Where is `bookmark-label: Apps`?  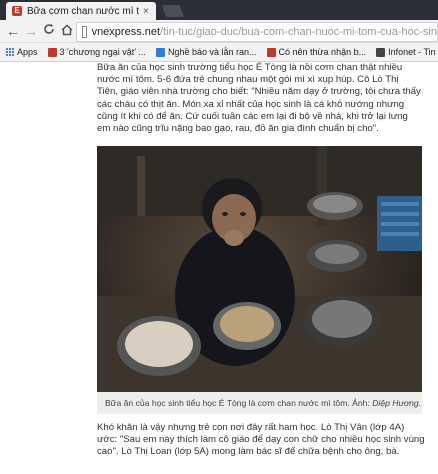 bookmark-label: Apps is located at coordinates (27, 52).